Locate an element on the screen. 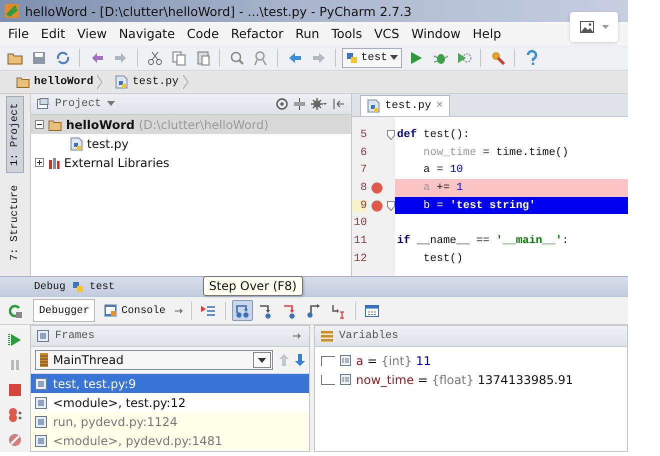  line-number: 5 is located at coordinates (363, 134).